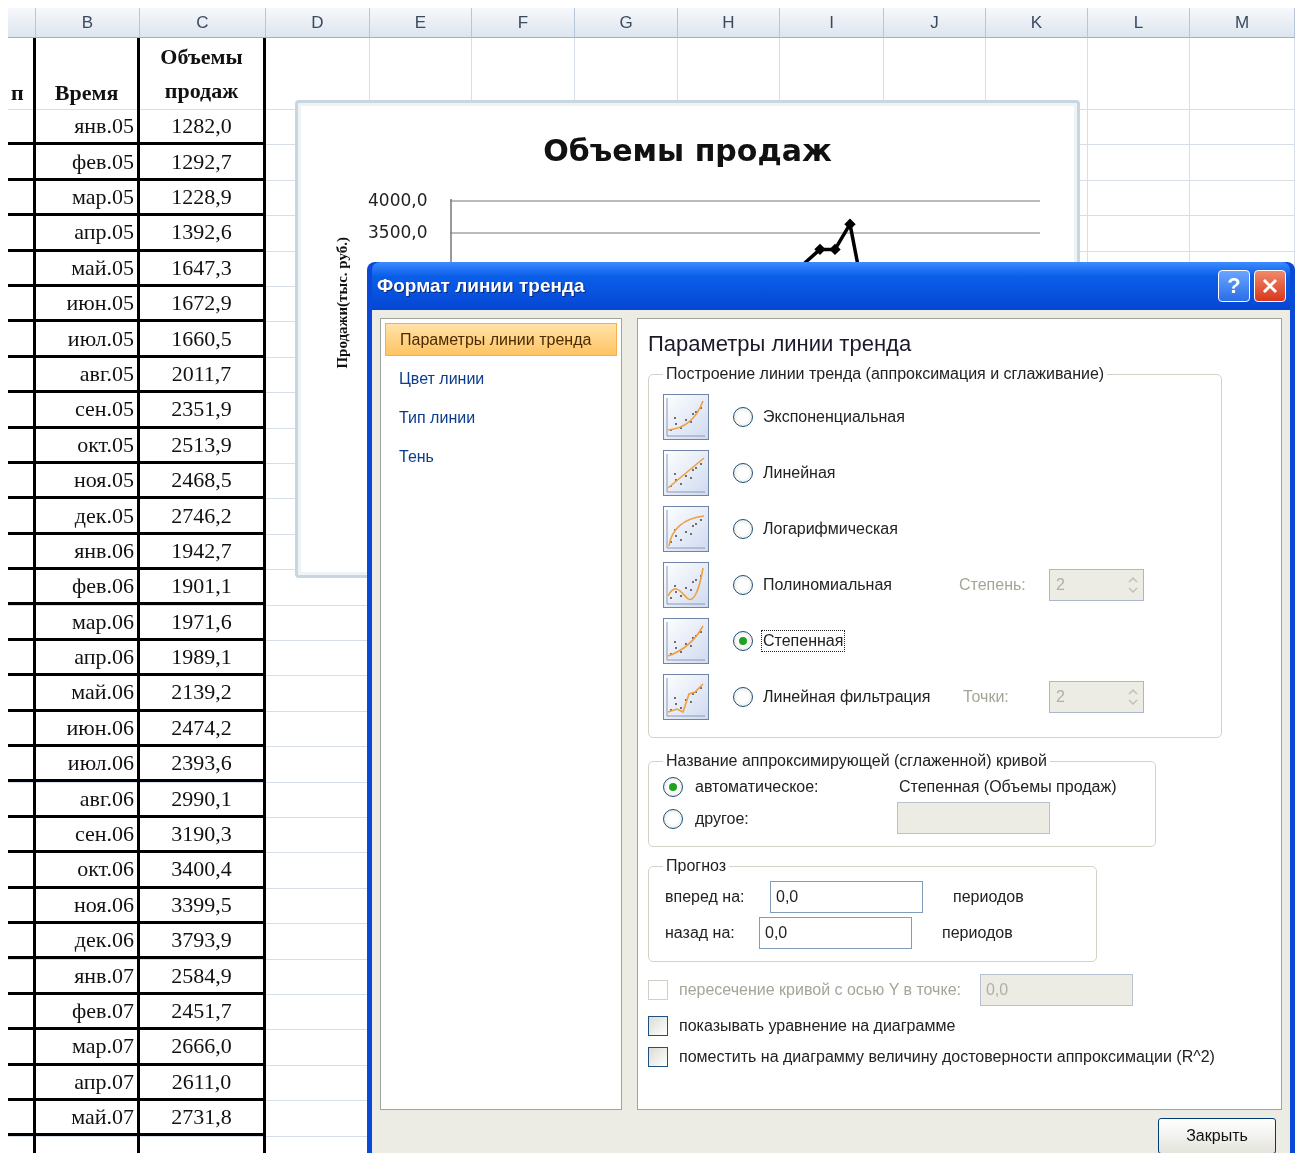 The height and width of the screenshot is (1153, 1300). I want to click on field-label: Точки:, so click(986, 697).